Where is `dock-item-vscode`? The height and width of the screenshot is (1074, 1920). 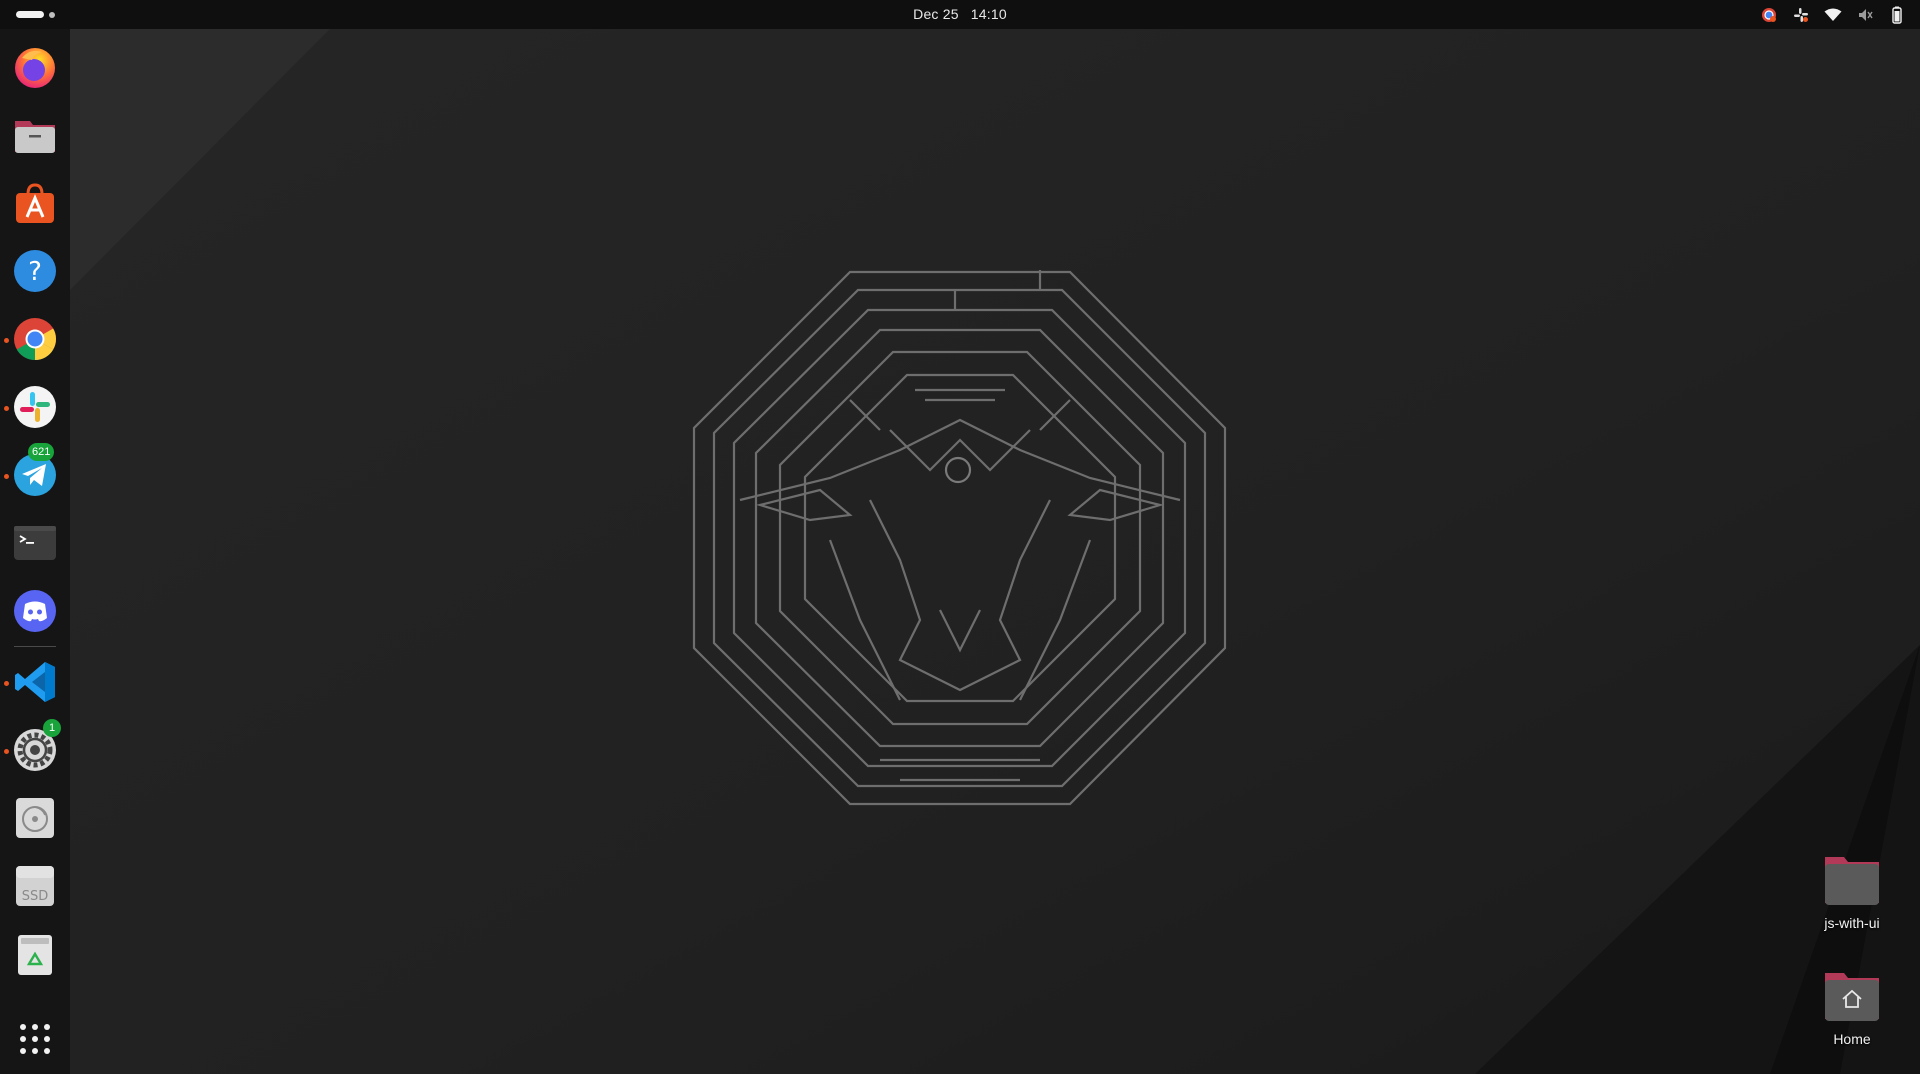
dock-item-vscode is located at coordinates (35, 682).